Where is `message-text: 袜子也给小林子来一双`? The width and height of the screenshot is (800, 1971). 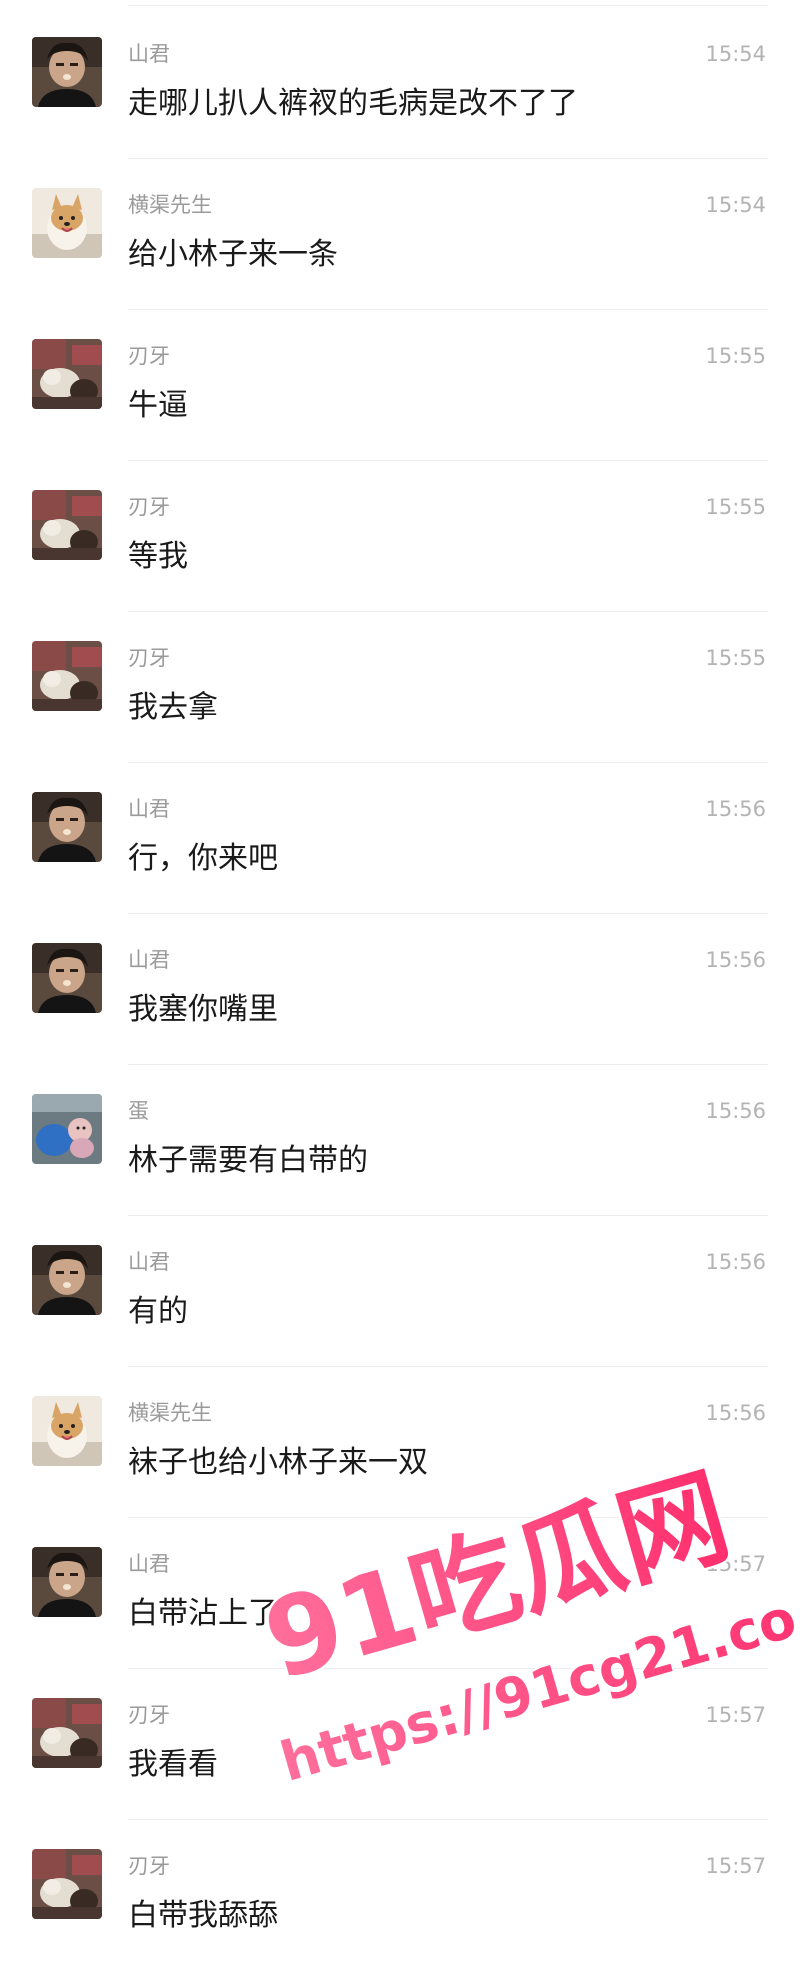
message-text: 袜子也给小林子来一双 is located at coordinates (278, 1463).